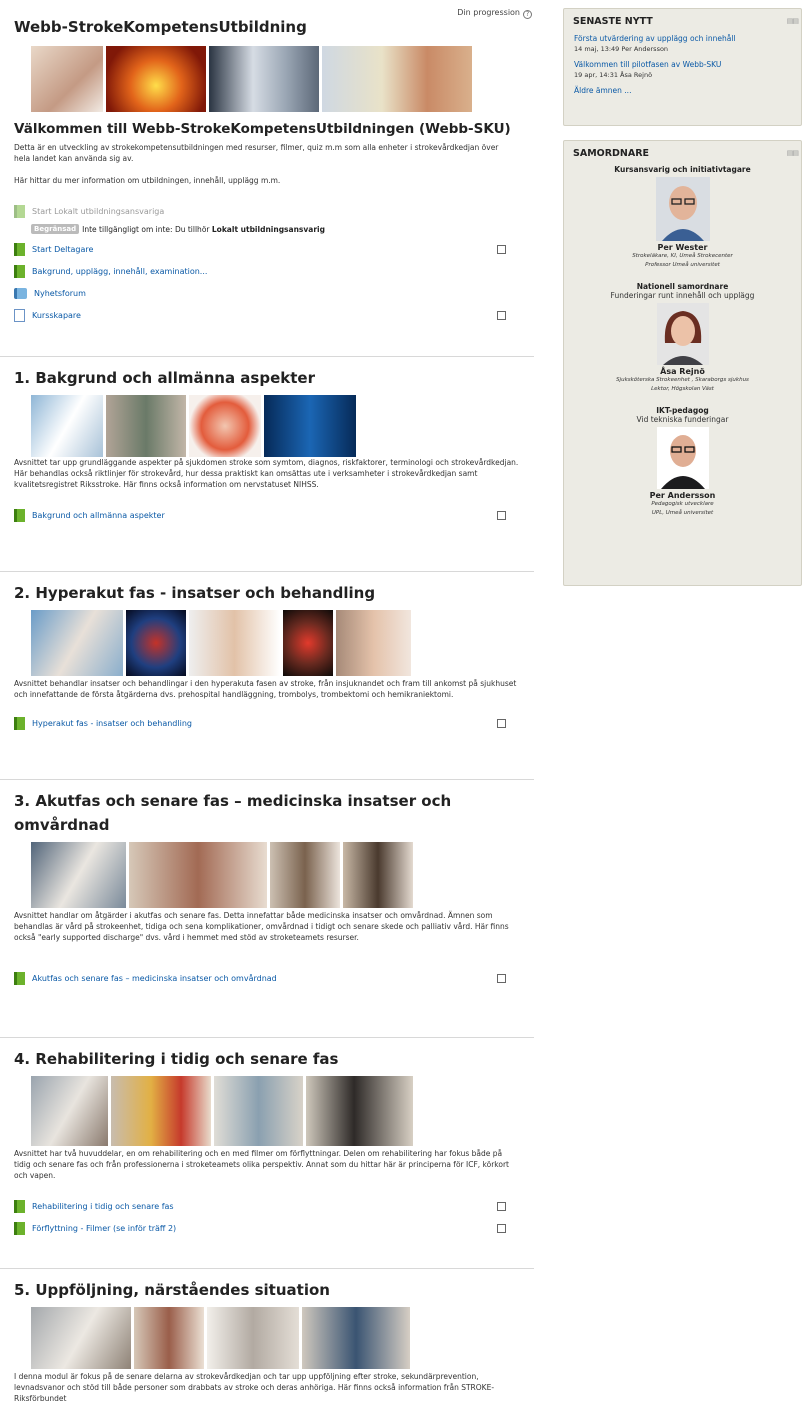  I want to click on activity-hyperakut: Hyperakut fas - insatser och behandling, so click(274, 723).